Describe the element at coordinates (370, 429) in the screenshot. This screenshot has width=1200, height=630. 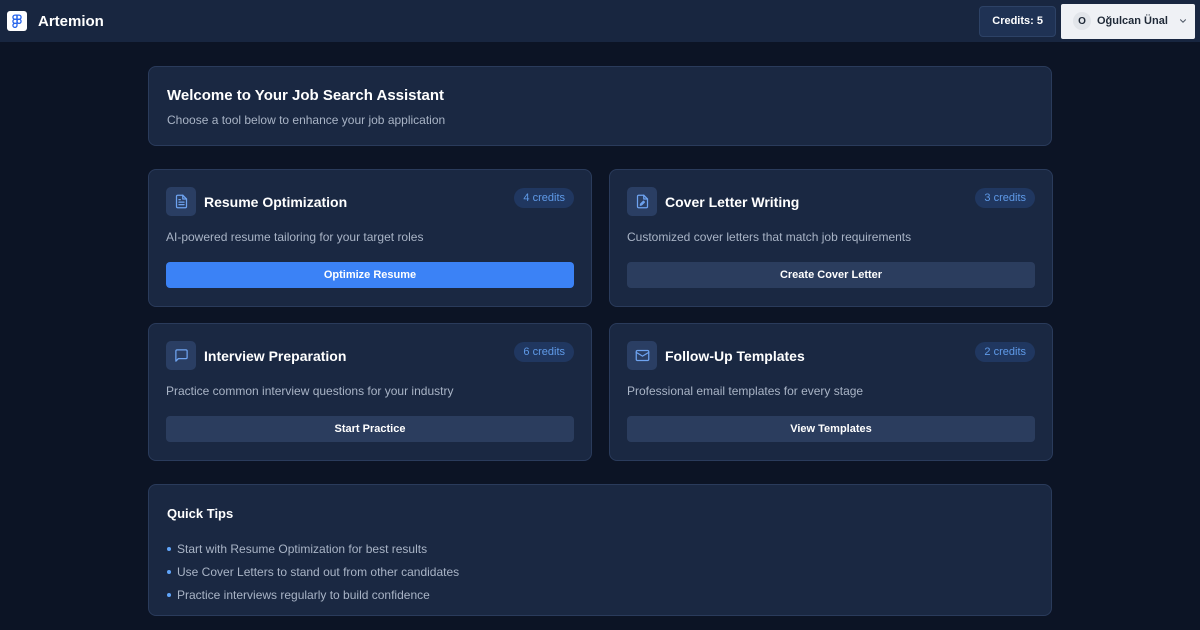
I see `start-practice-button: Start Practice` at that location.